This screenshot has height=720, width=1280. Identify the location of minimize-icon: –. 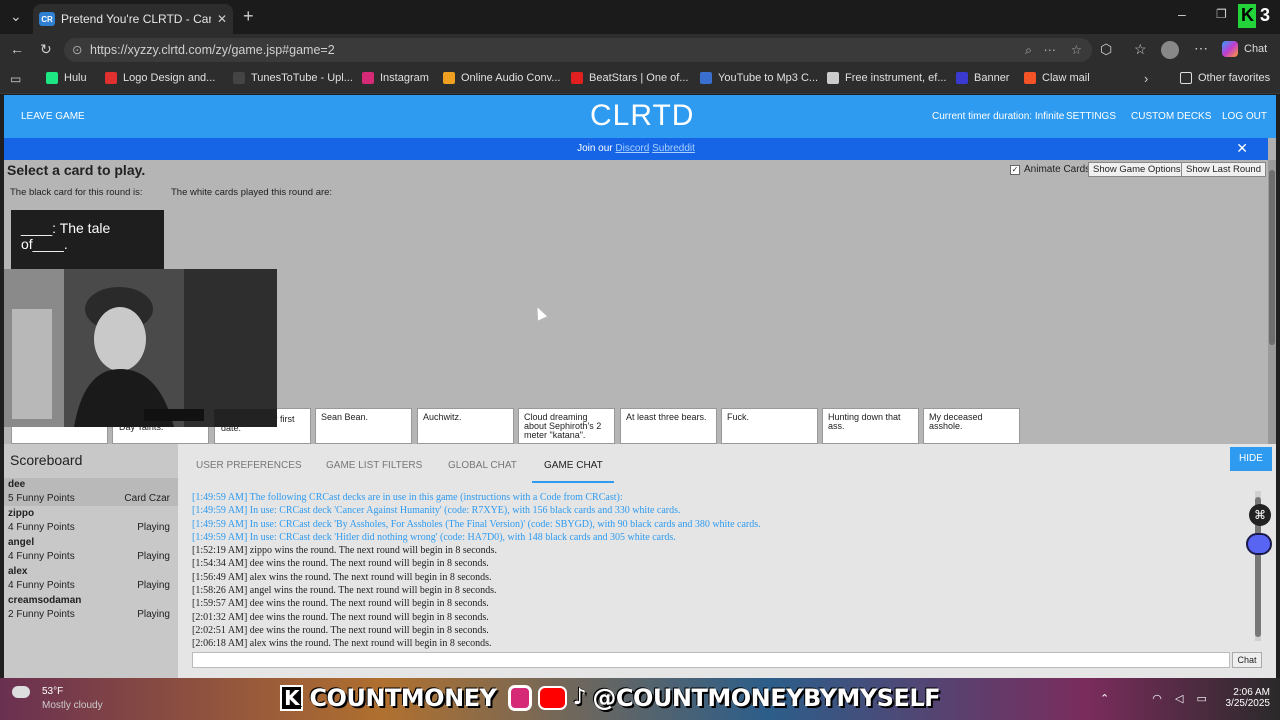
(1182, 14).